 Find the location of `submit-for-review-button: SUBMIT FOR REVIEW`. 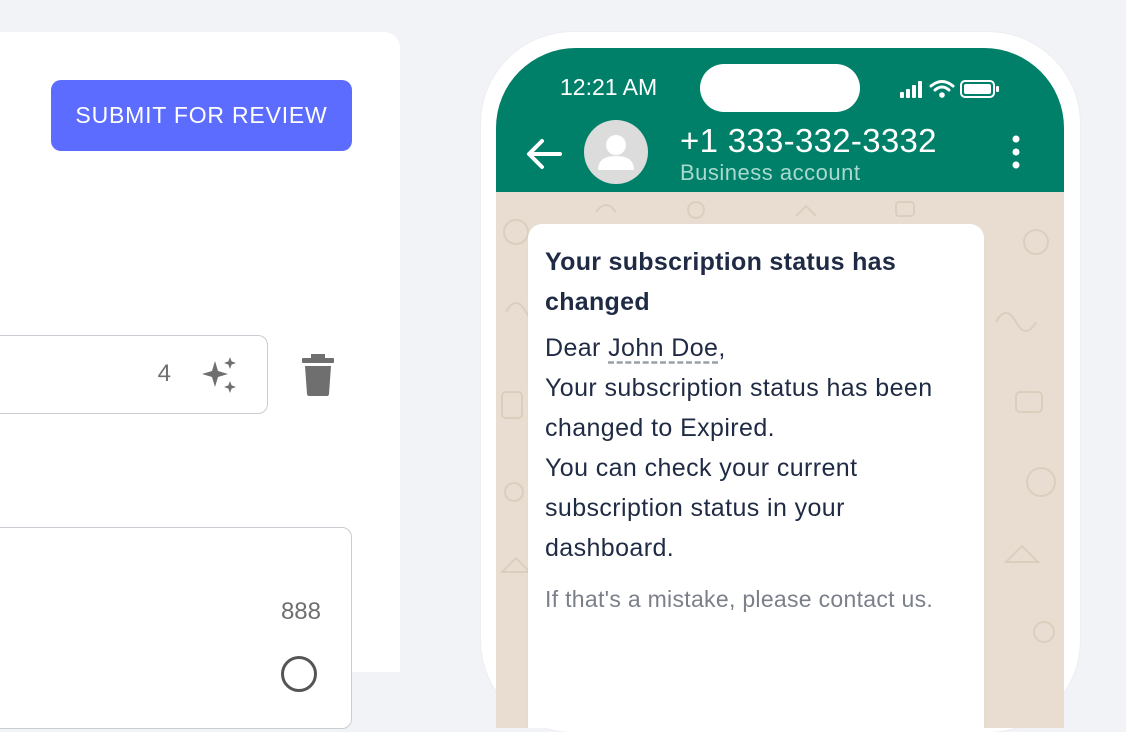

submit-for-review-button: SUBMIT FOR REVIEW is located at coordinates (201, 115).